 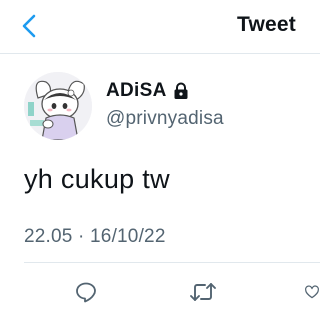 I want to click on page-title: Tweet, so click(x=266, y=24).